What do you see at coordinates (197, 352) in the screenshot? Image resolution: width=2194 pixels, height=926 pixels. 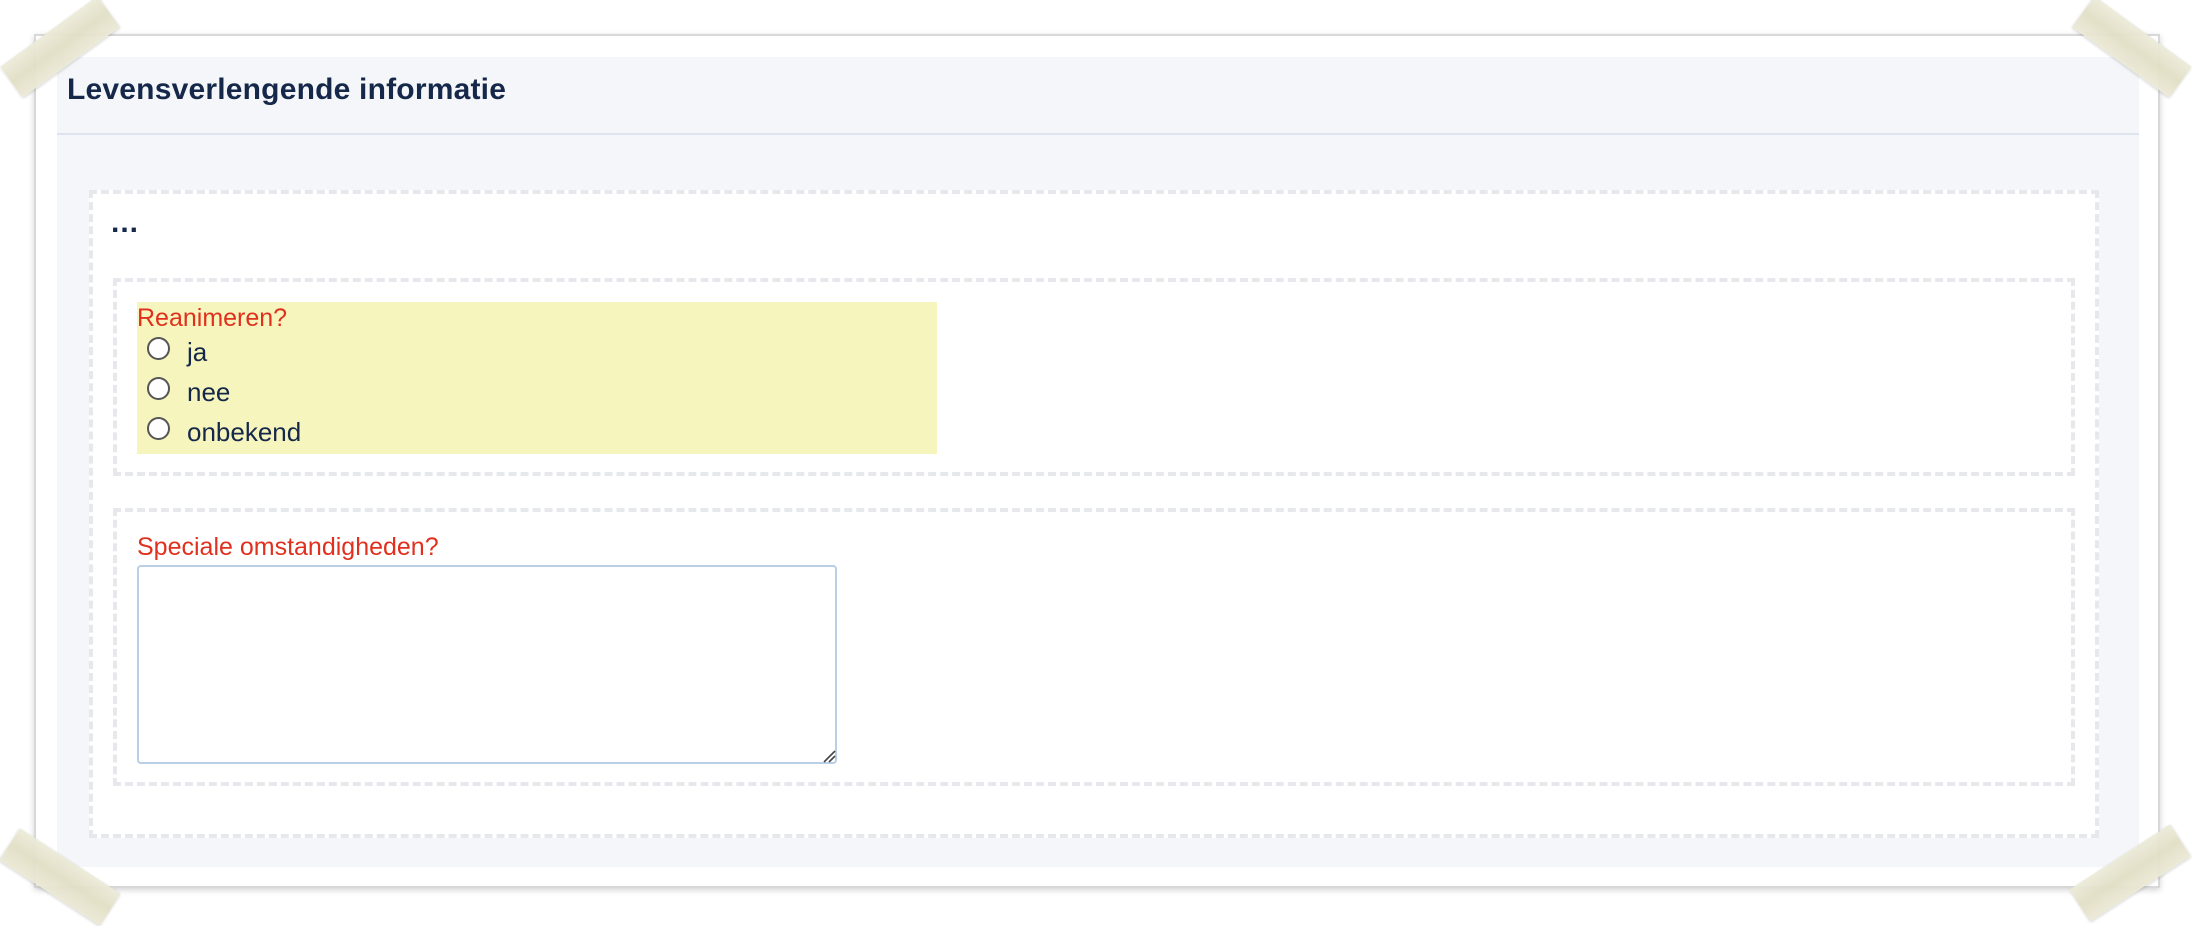 I see `radio-ja-label: ja` at bounding box center [197, 352].